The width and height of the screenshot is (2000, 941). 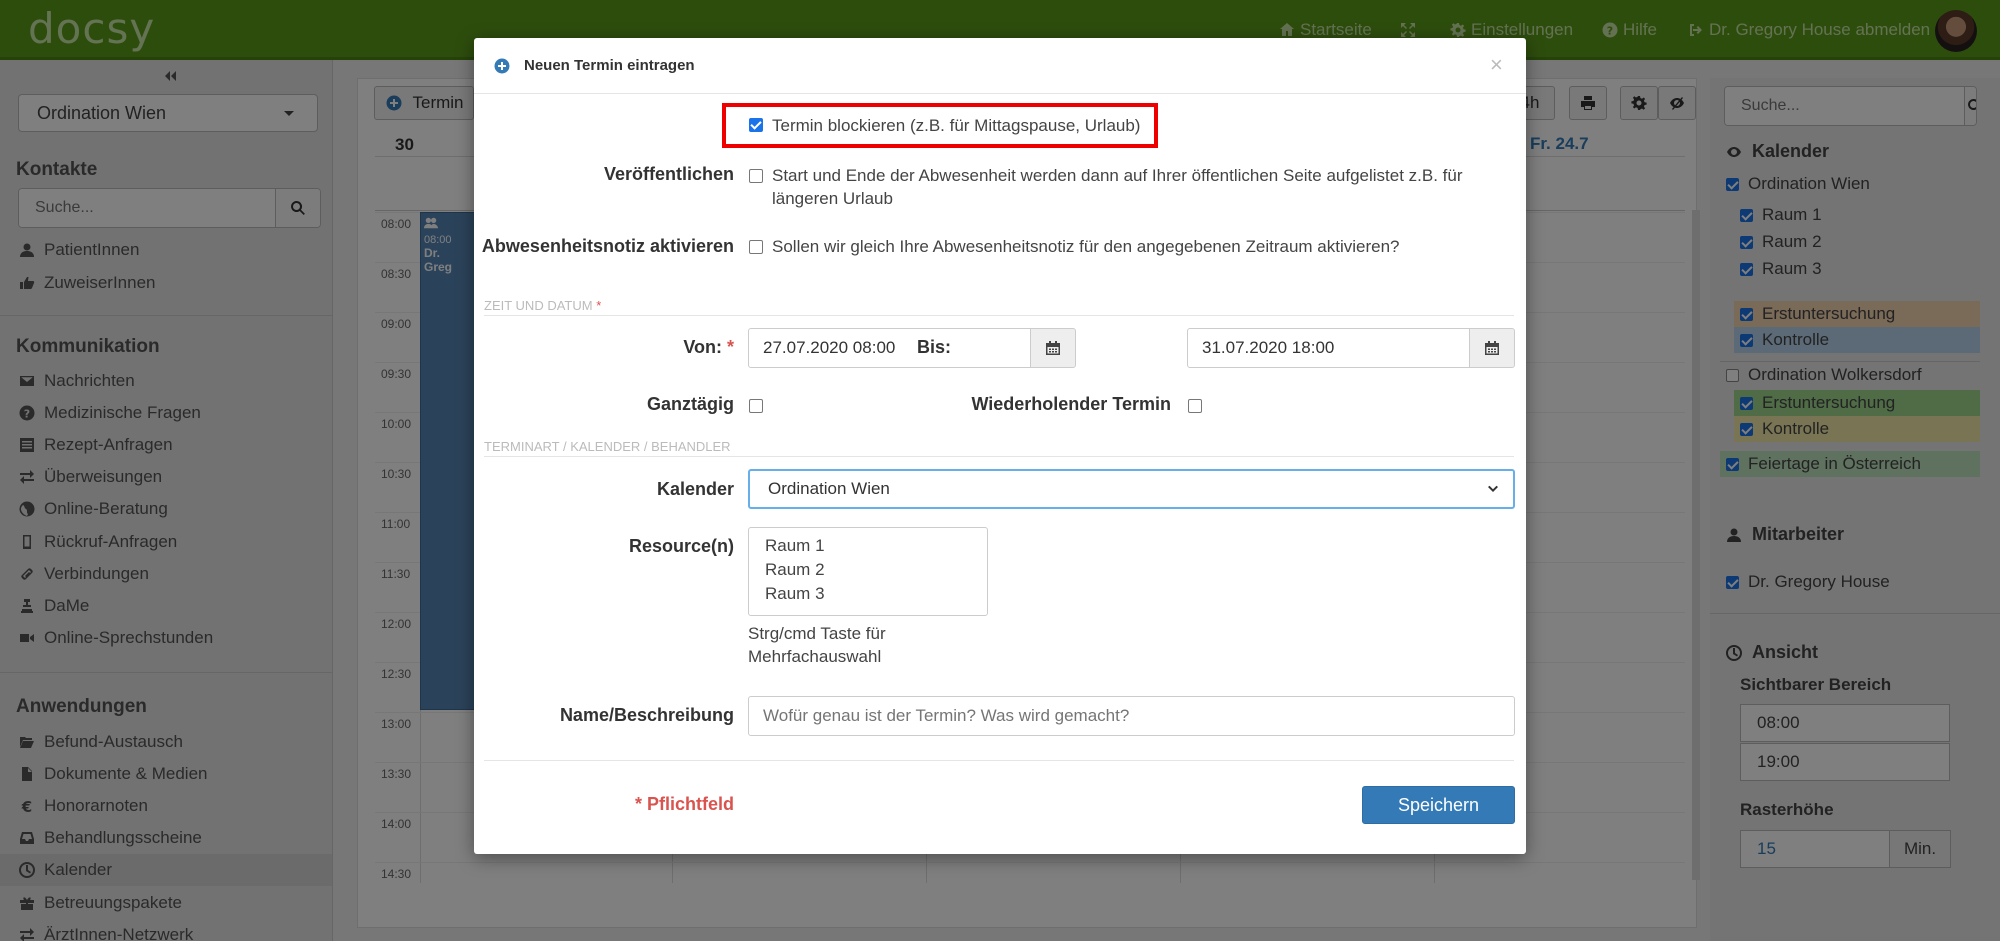 I want to click on recurring-checkbox, so click(x=1195, y=406).